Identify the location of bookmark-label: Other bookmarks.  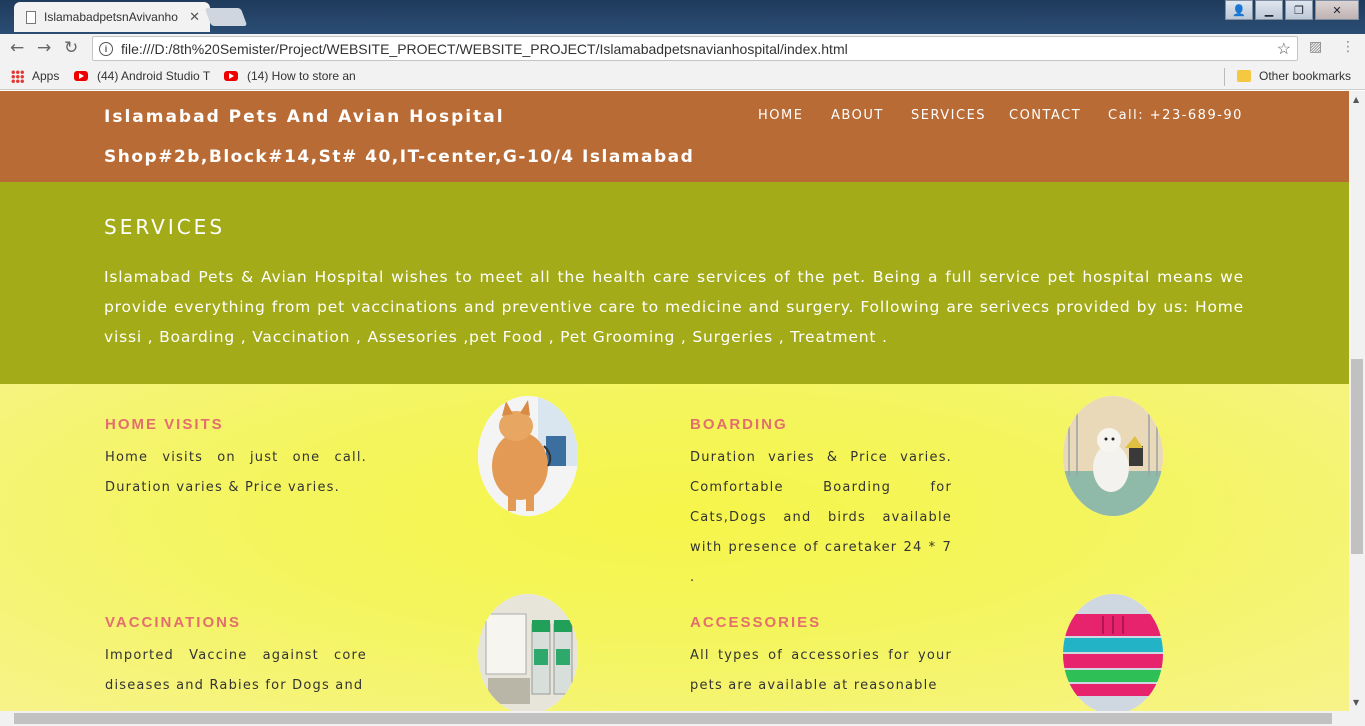
(1305, 76).